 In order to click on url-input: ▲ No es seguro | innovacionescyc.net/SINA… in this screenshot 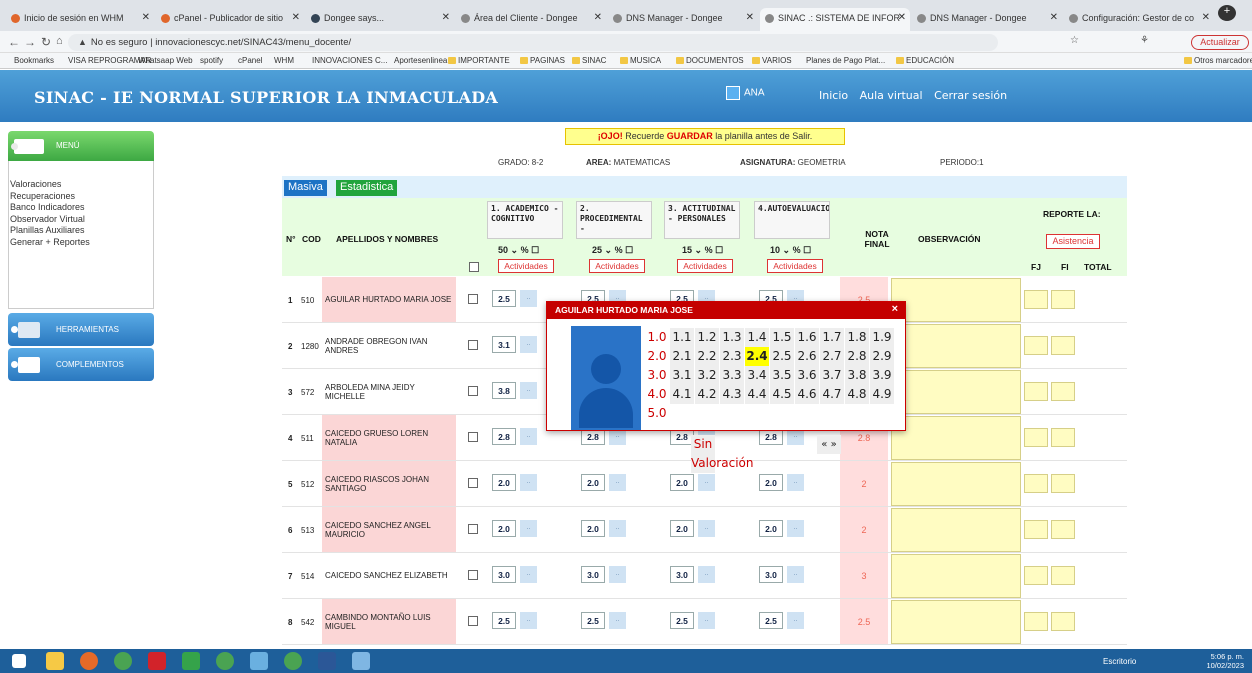, I will do `click(533, 42)`.